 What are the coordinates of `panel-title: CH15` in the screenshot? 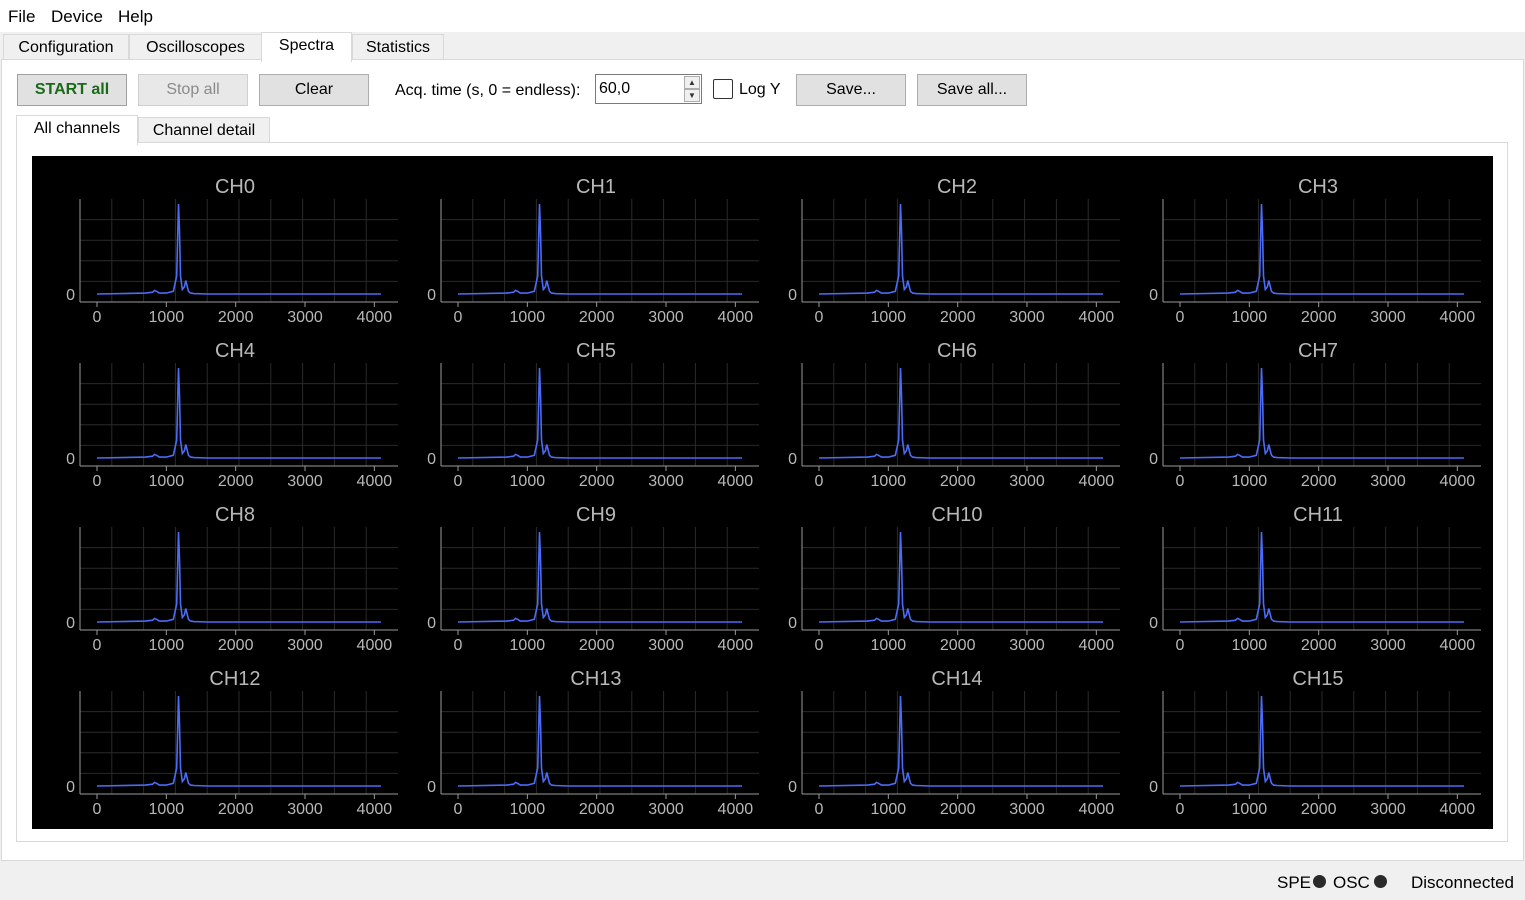 It's located at (1317, 679).